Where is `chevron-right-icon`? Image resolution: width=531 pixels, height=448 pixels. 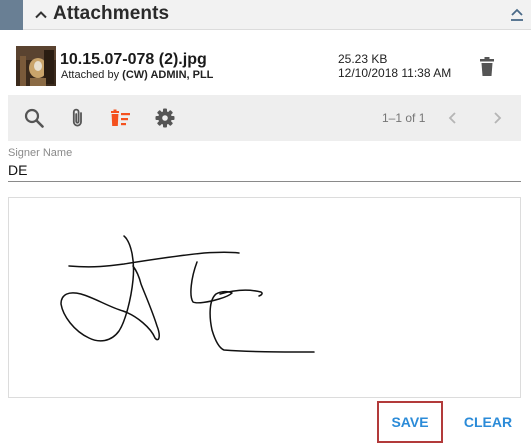
chevron-right-icon is located at coordinates (497, 118).